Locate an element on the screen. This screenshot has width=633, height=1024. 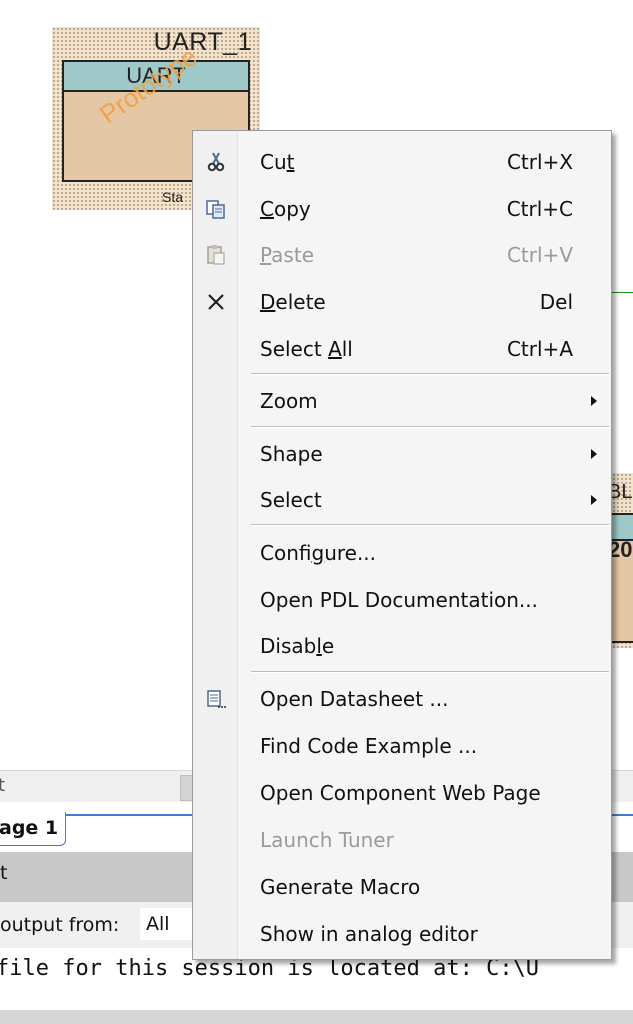
menu-item-show-in-analog-editor: Show in analog editor is located at coordinates (402, 934).